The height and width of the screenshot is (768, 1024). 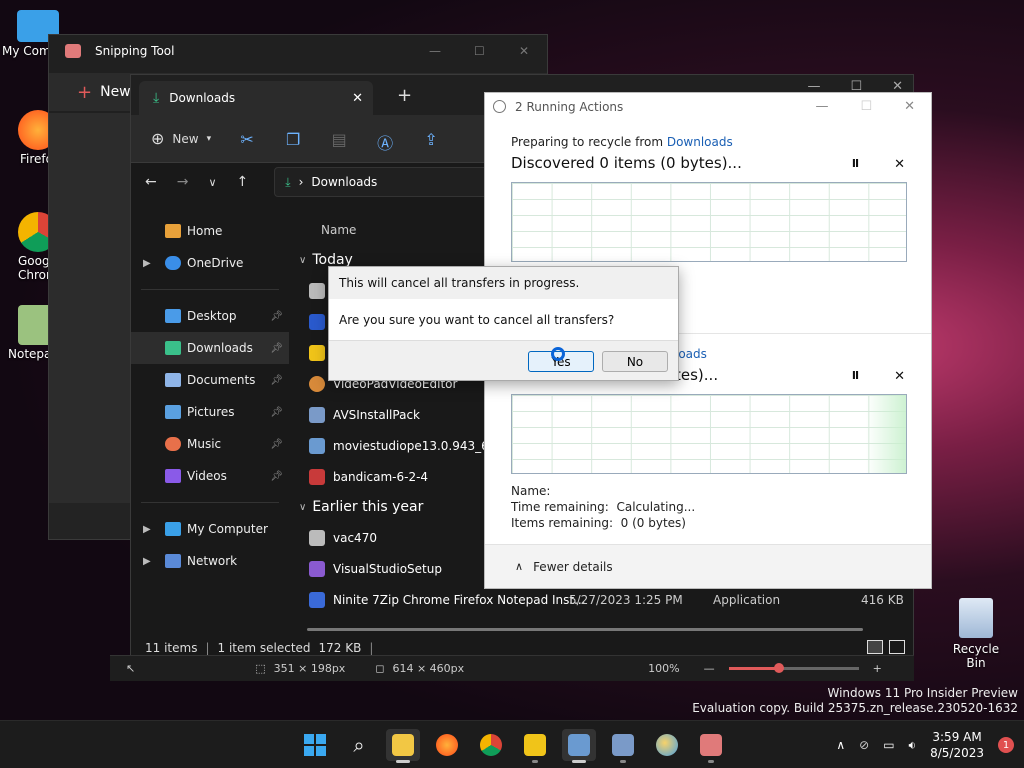 I want to click on taskbar-paint, so click(x=667, y=745).